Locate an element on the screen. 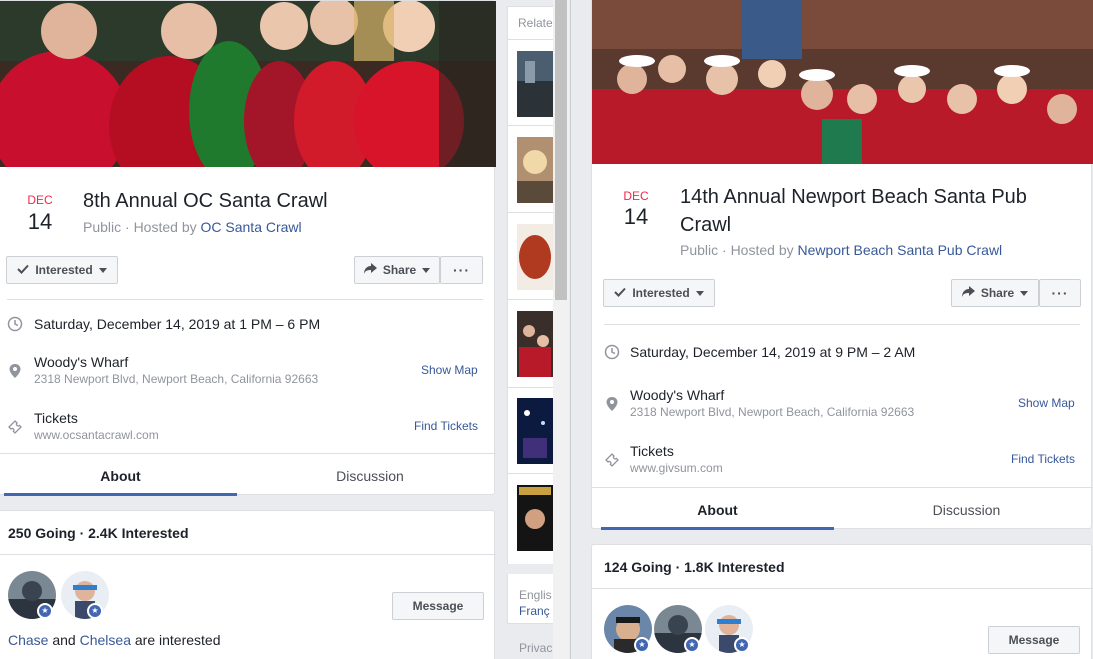 The image size is (1093, 659). friend-link: Chase is located at coordinates (28, 640).